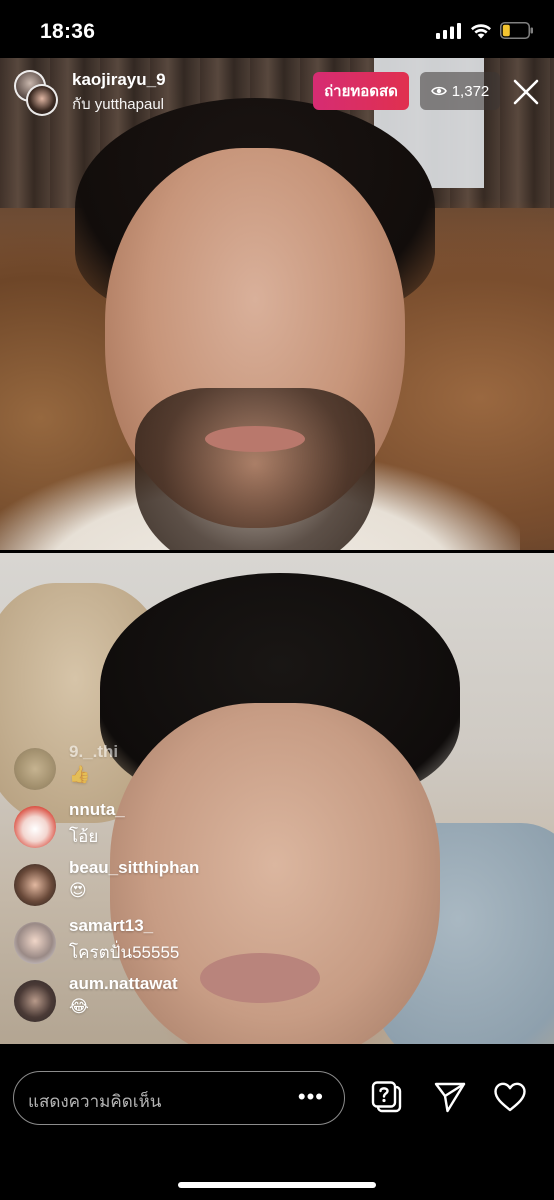 The height and width of the screenshot is (1200, 554). I want to click on cellular-signal-icon, so click(448, 30).